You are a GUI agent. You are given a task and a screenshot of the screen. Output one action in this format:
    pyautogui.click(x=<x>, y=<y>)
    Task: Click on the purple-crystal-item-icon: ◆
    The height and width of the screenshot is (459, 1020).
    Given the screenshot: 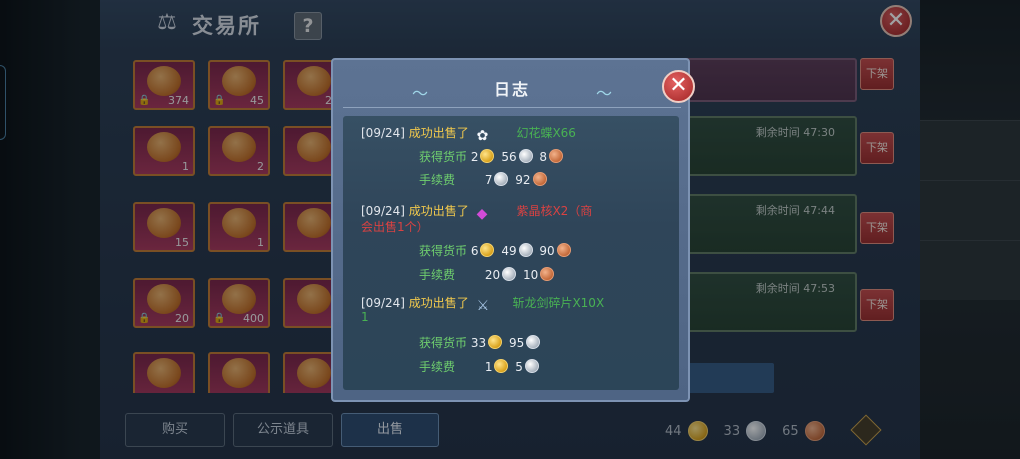 What is the action you would take?
    pyautogui.click(x=482, y=214)
    